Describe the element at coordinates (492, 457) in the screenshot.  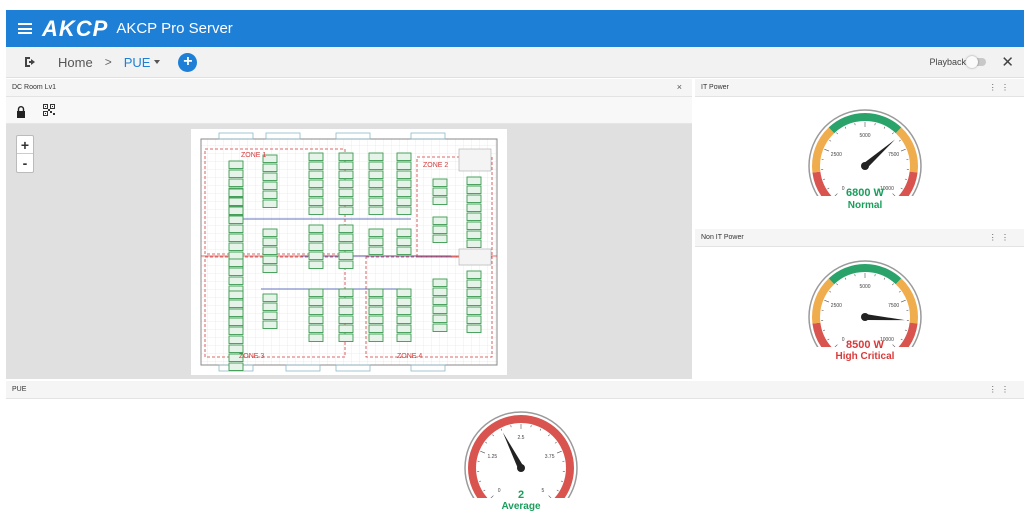
I see `gauge-tick-label-1: 1.25` at that location.